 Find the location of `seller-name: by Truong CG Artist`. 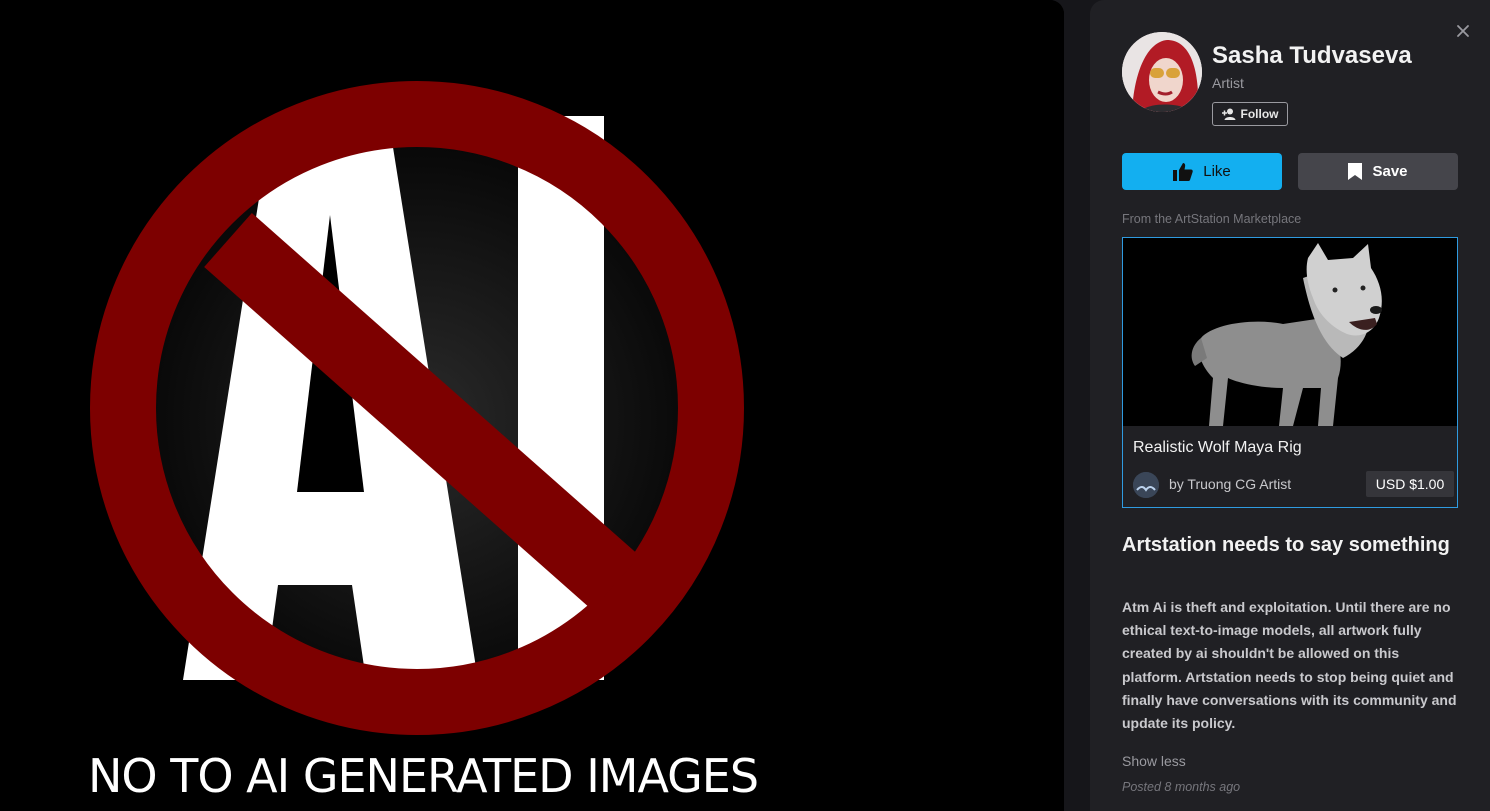

seller-name: by Truong CG Artist is located at coordinates (1230, 484).